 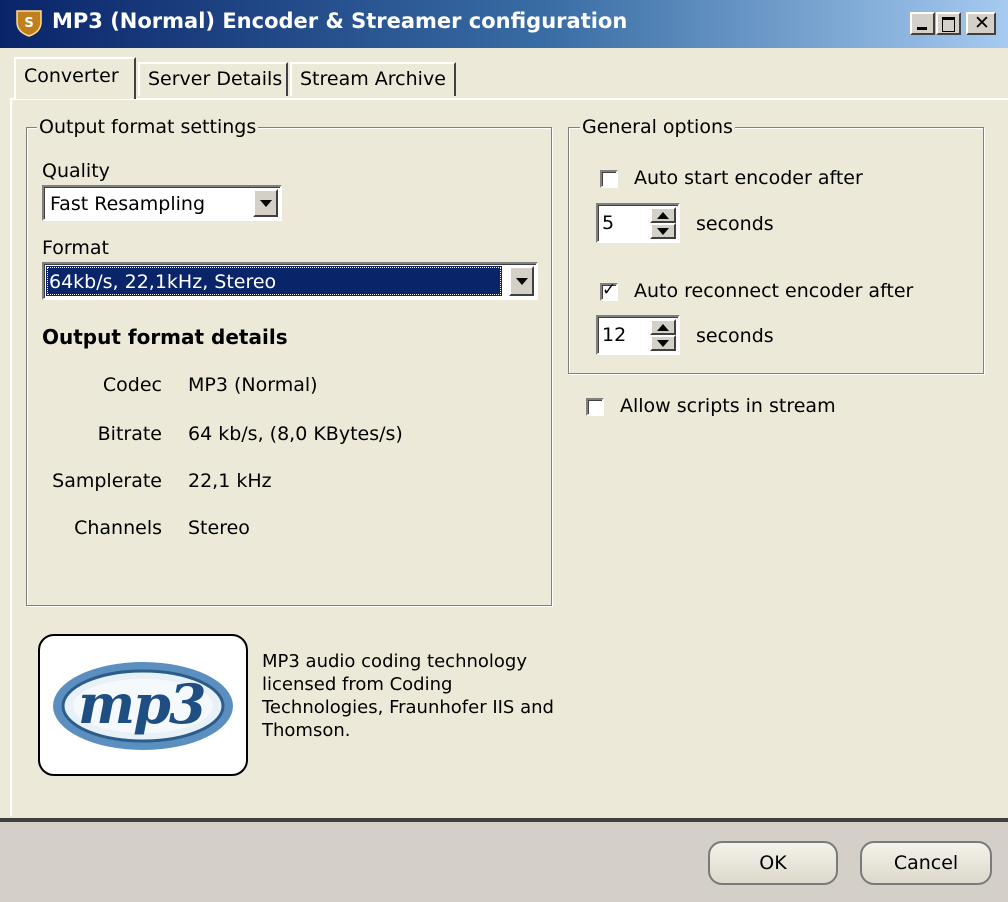 I want to click on format-dropdown-button, so click(x=521, y=281).